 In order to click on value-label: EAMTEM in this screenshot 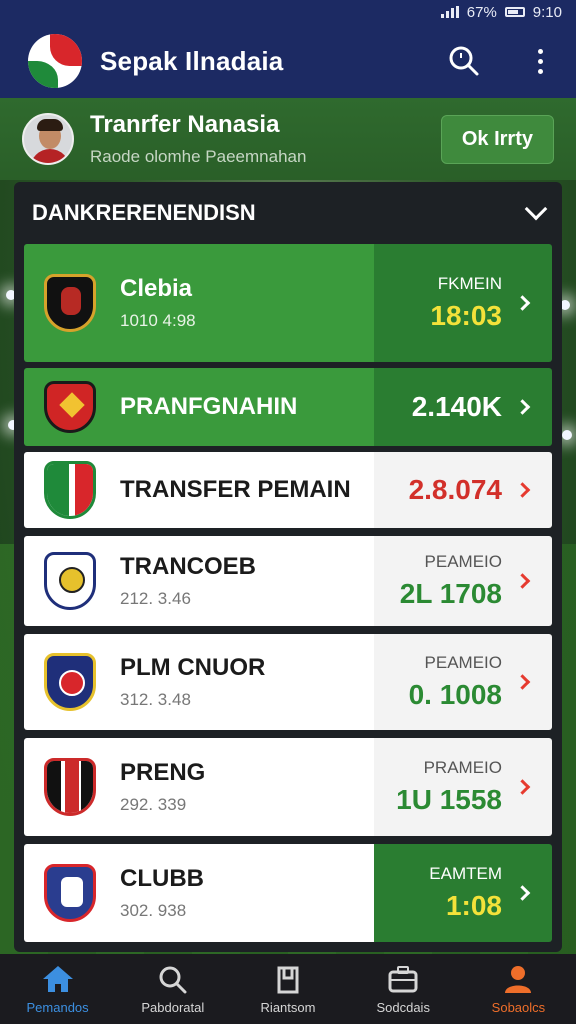, I will do `click(465, 873)`.